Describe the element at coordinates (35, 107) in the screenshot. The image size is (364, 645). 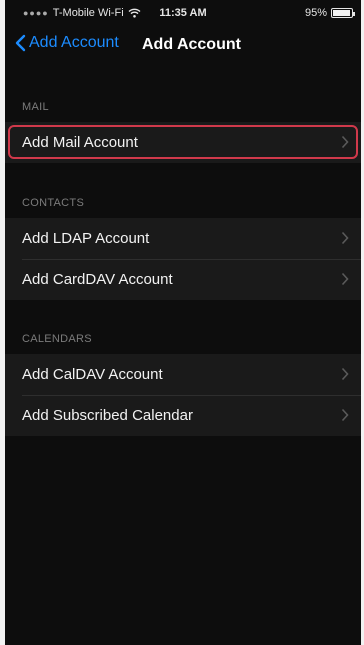
I see `section-header-mail: MAIL` at that location.